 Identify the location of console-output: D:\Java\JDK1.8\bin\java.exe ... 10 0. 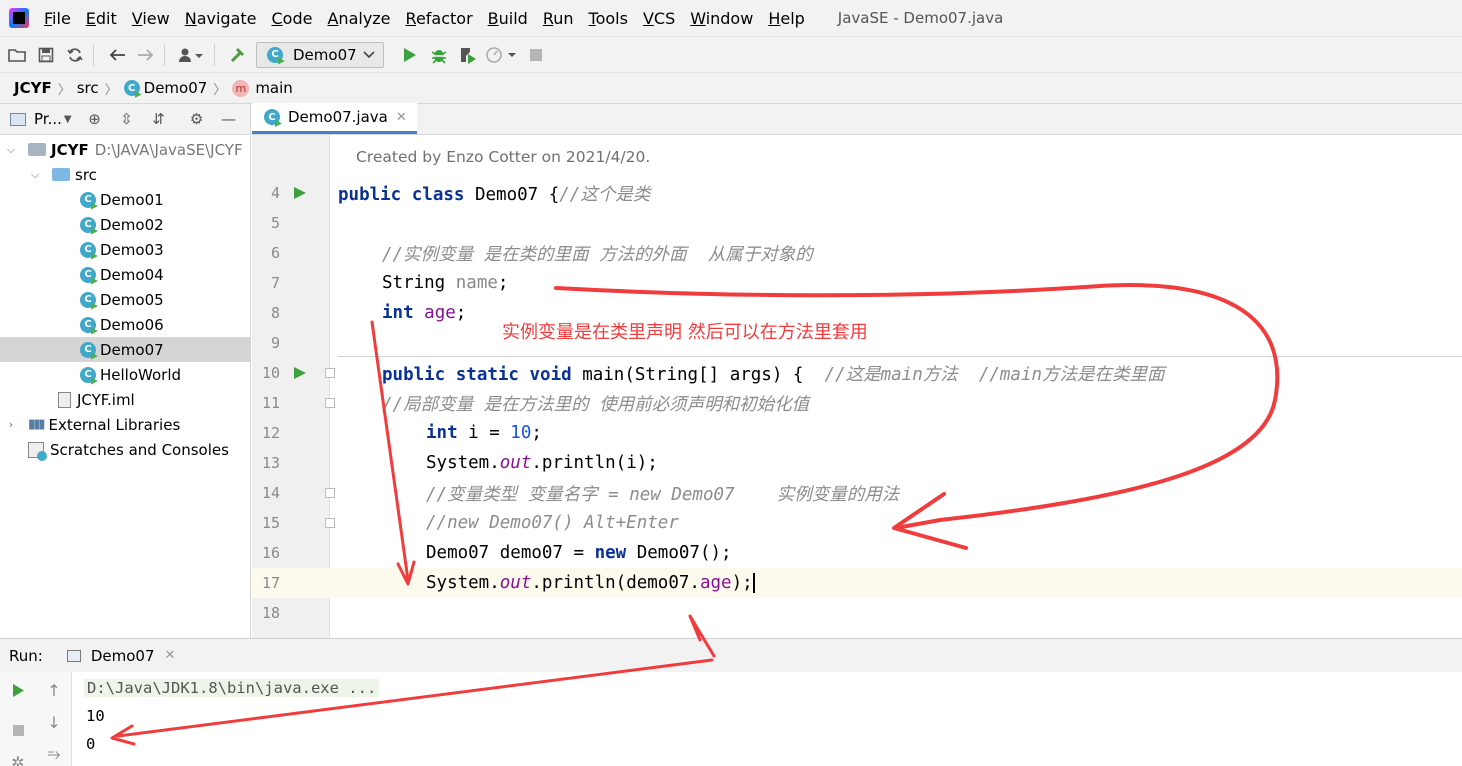
(767, 719).